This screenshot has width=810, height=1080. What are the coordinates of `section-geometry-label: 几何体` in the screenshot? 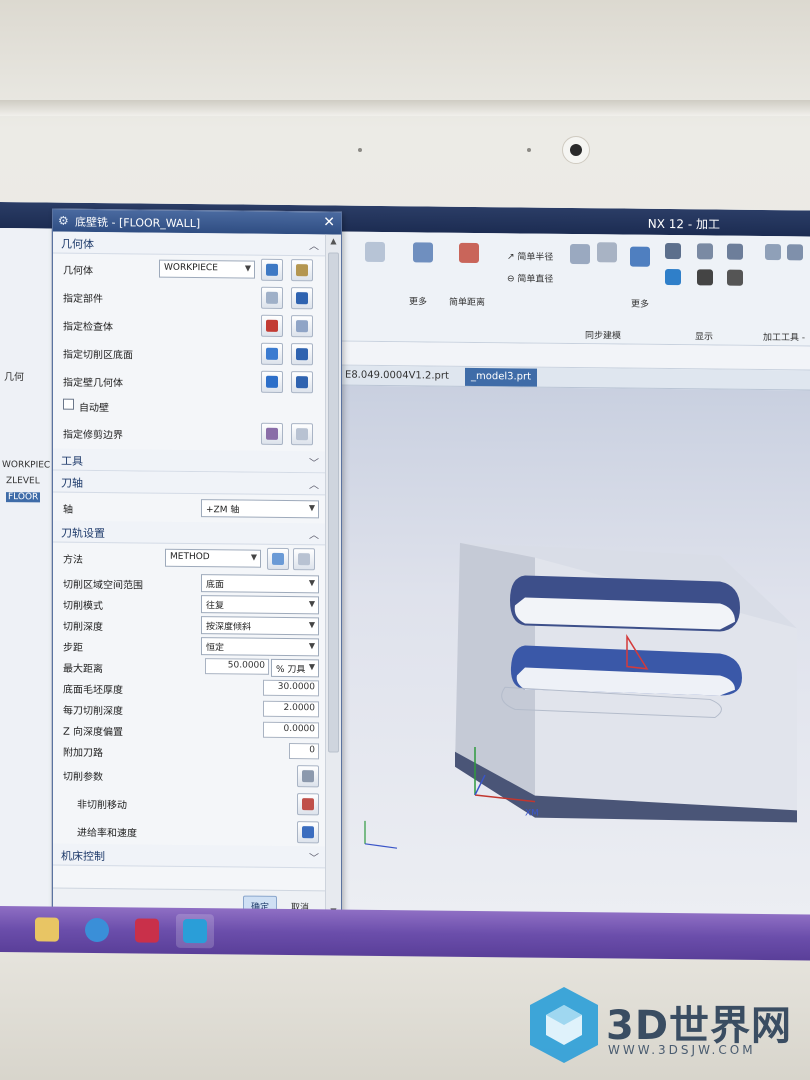 It's located at (77, 244).